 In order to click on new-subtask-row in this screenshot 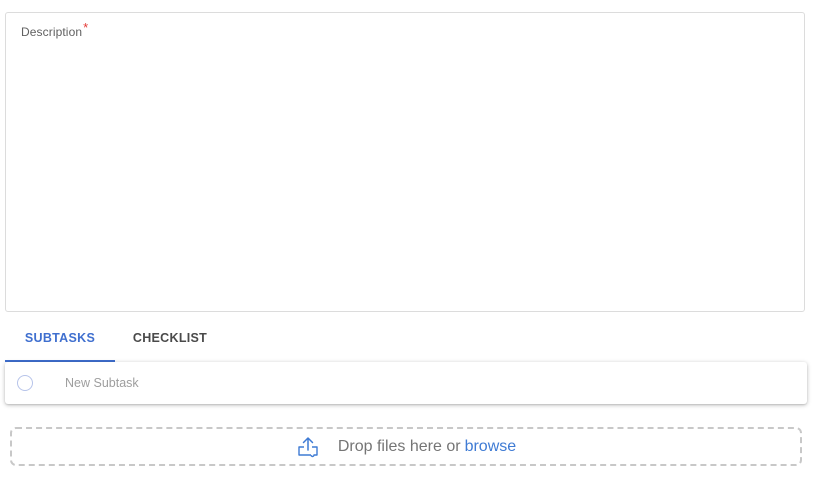, I will do `click(406, 383)`.